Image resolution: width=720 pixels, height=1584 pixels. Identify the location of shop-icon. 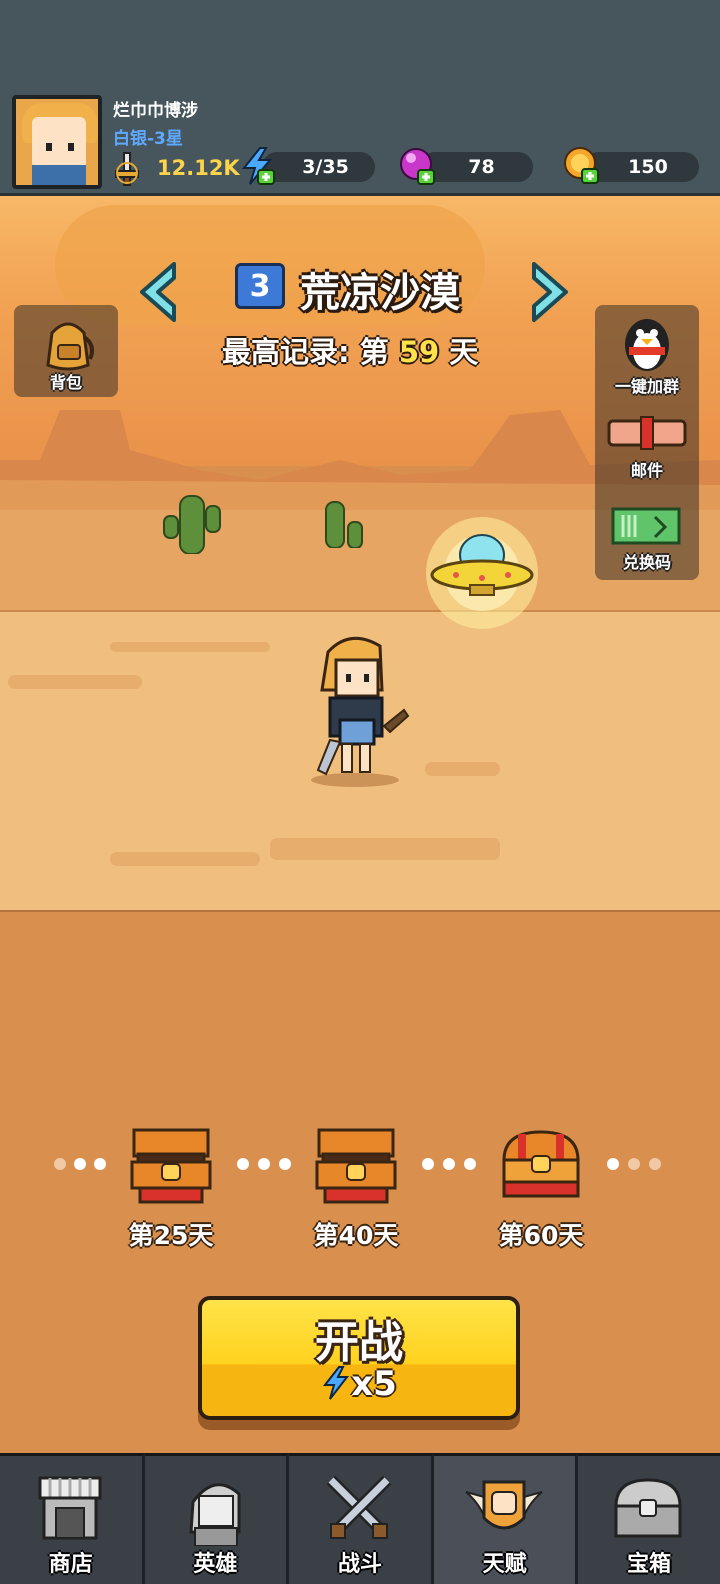
(70, 1508).